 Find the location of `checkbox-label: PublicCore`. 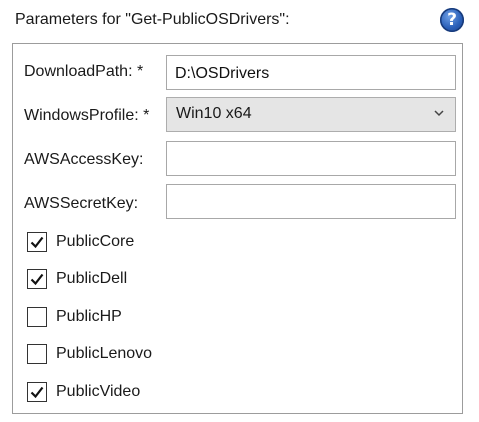

checkbox-label: PublicCore is located at coordinates (95, 241).